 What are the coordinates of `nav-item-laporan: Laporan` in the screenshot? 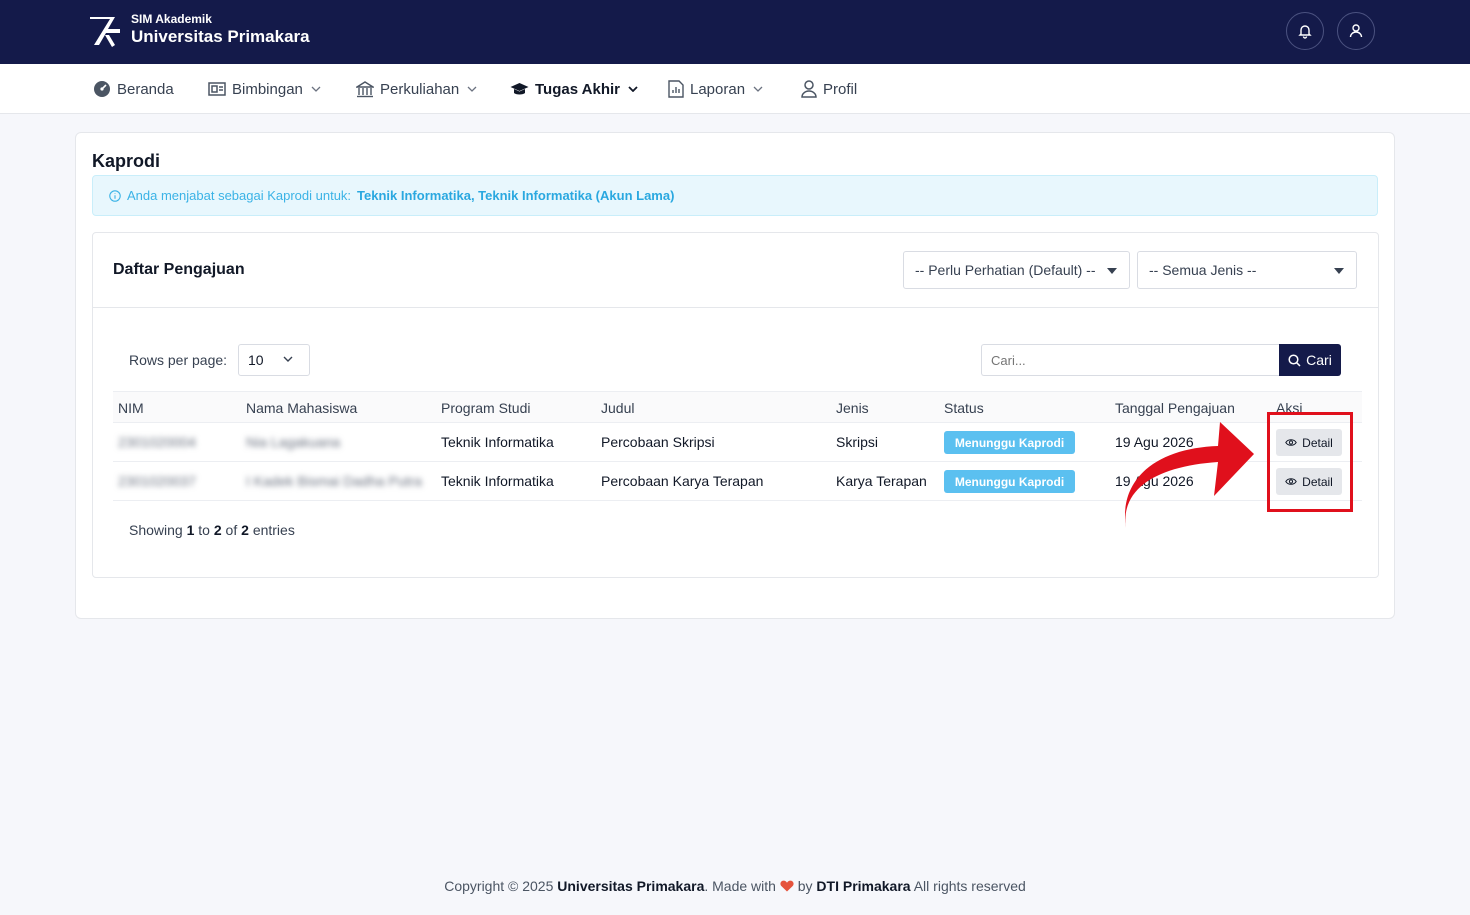 It's located at (715, 89).